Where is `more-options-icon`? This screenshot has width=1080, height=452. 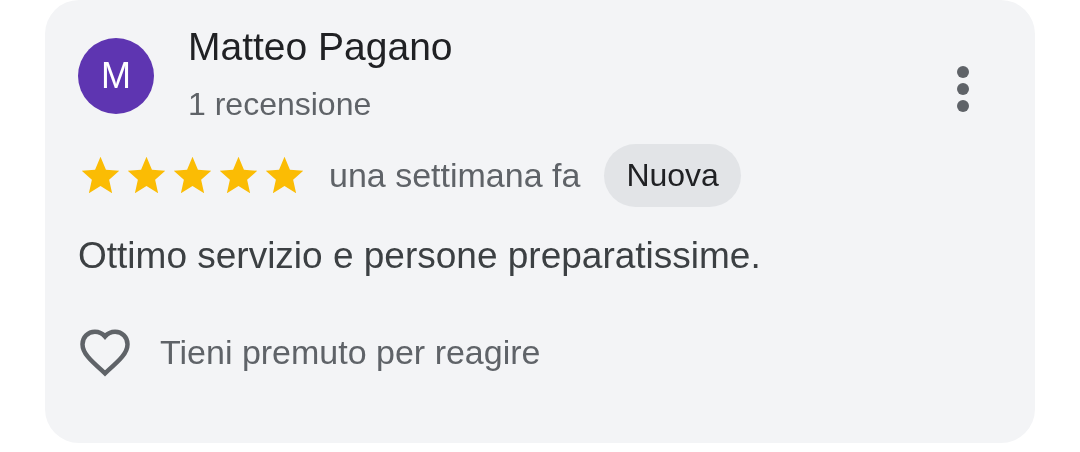 more-options-icon is located at coordinates (963, 89).